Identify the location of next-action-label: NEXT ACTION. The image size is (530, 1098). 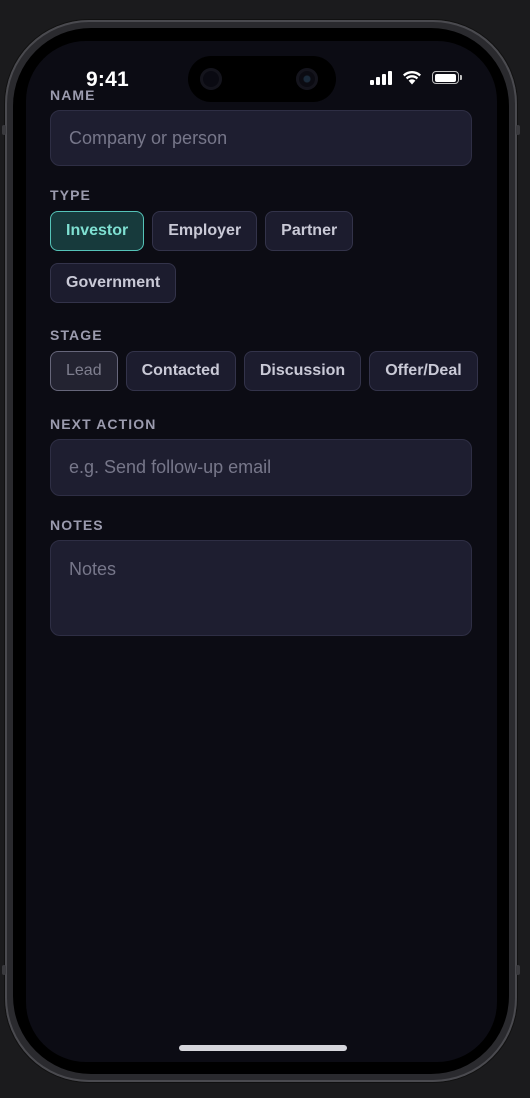
(103, 424).